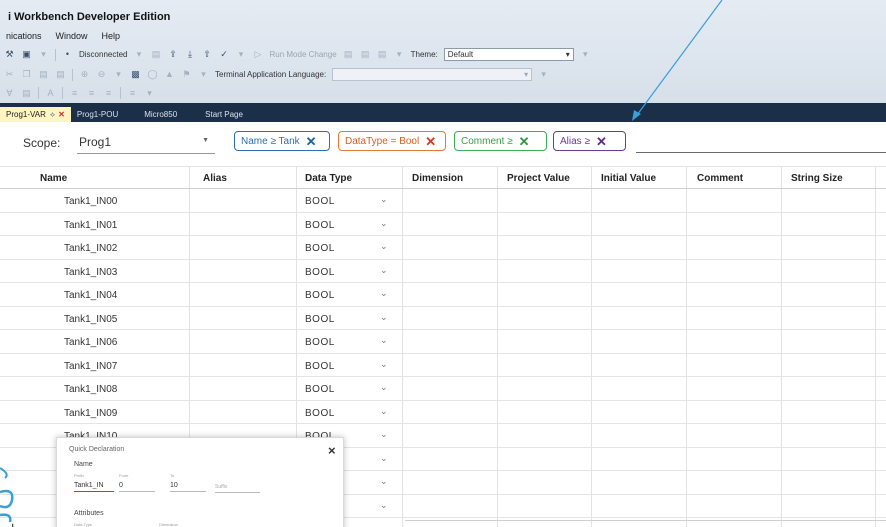  Describe the element at coordinates (538, 178) in the screenshot. I see `column-header-project-value: Project Value` at that location.